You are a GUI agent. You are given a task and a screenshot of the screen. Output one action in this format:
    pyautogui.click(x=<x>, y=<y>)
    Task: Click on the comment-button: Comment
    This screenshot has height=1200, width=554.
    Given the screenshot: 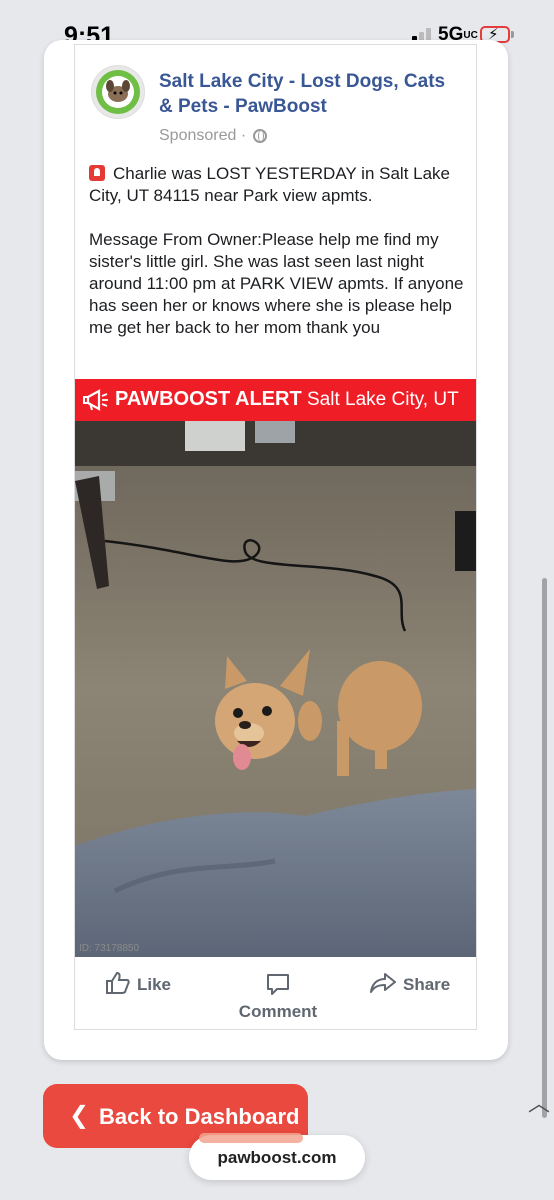 What is the action you would take?
    pyautogui.click(x=278, y=996)
    